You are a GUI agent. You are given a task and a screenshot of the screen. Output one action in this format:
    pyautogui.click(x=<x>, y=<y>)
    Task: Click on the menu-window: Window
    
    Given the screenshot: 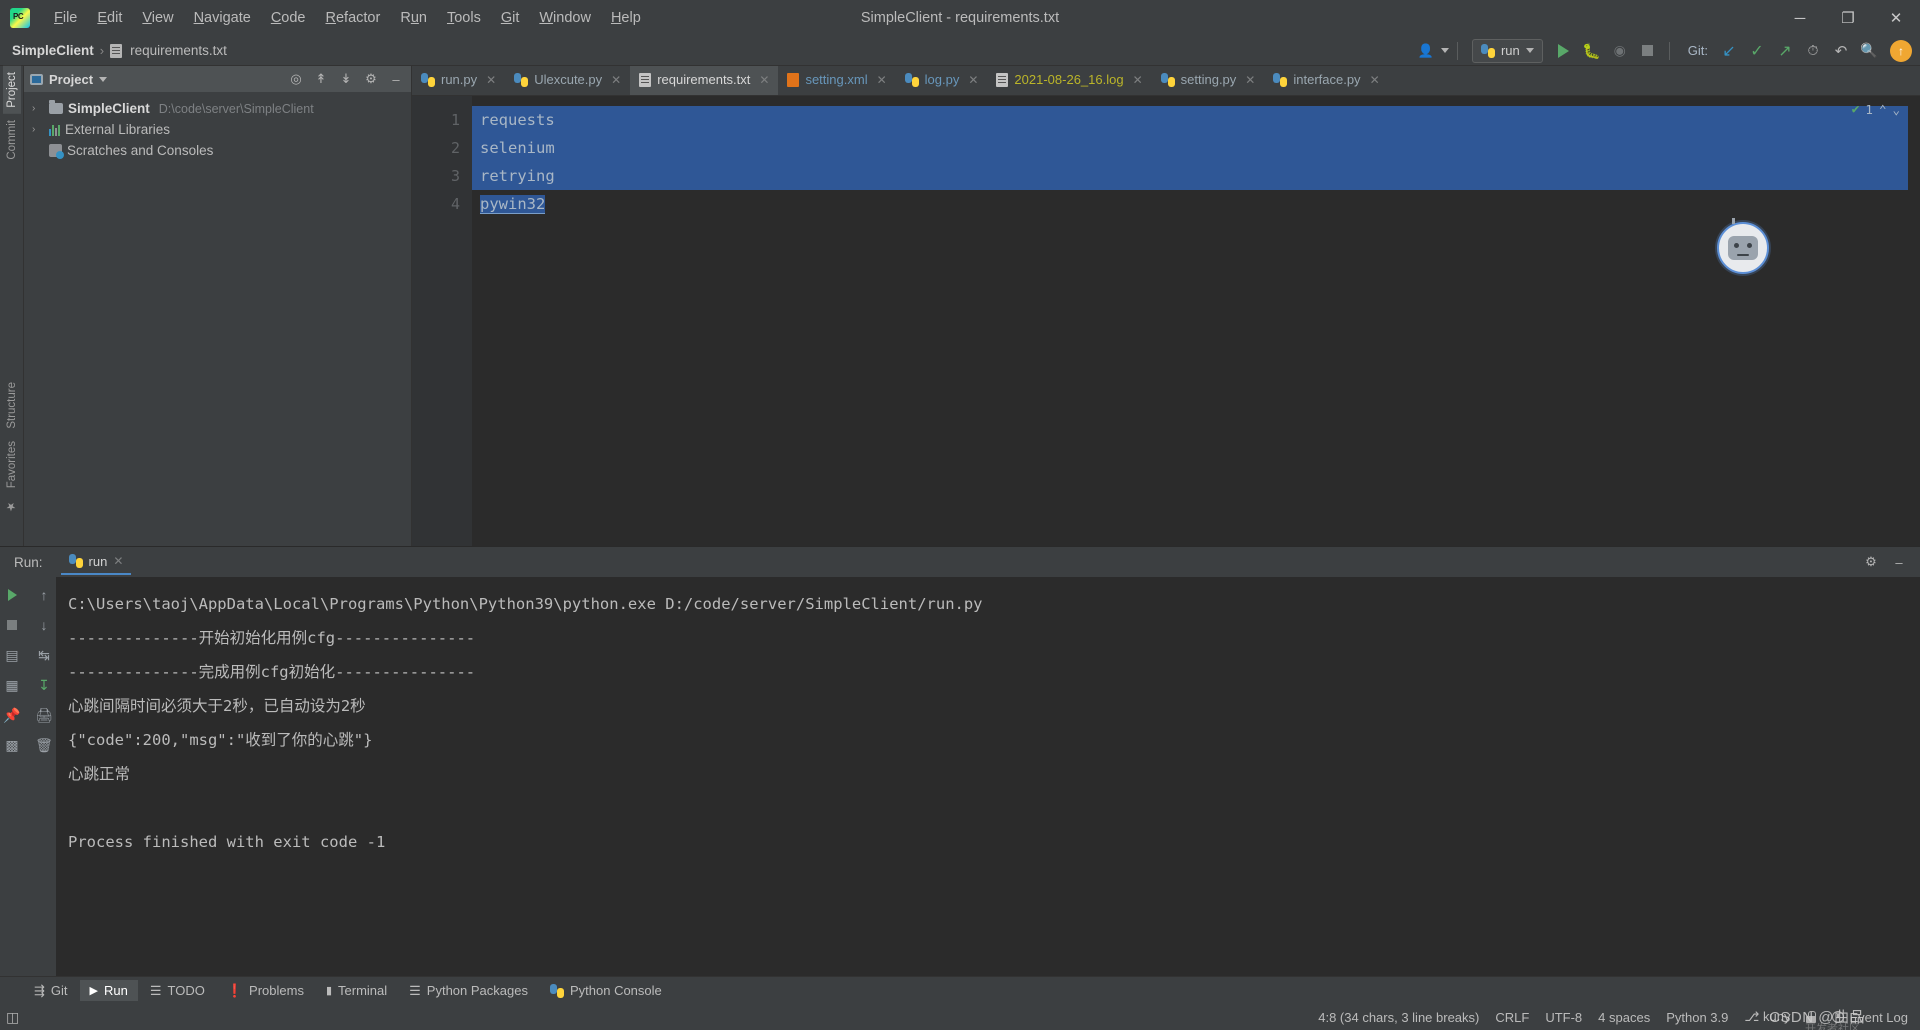 What is the action you would take?
    pyautogui.click(x=565, y=18)
    